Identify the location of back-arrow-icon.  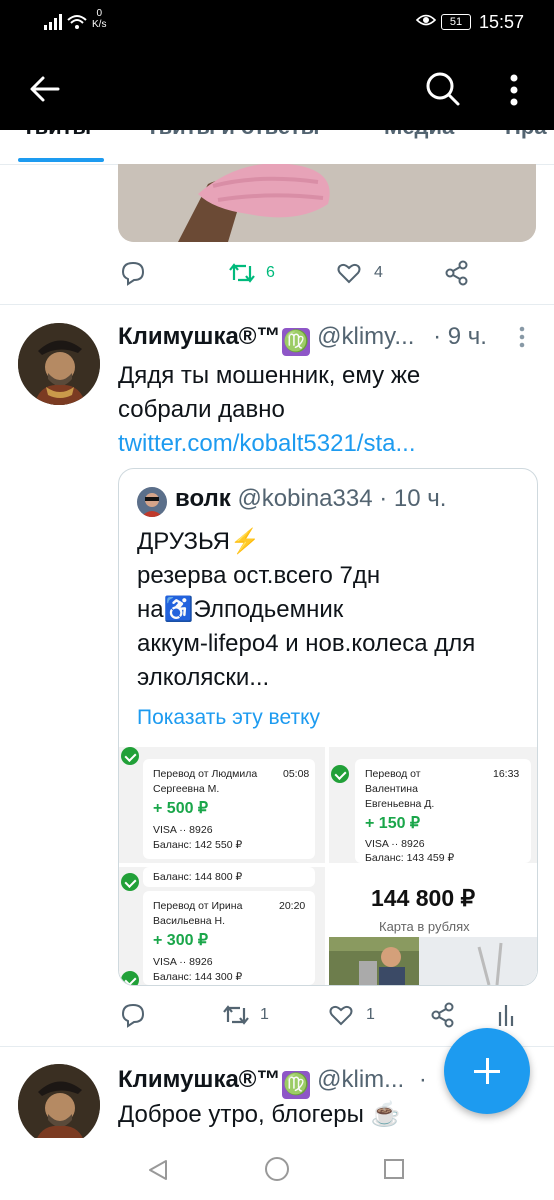
(45, 89).